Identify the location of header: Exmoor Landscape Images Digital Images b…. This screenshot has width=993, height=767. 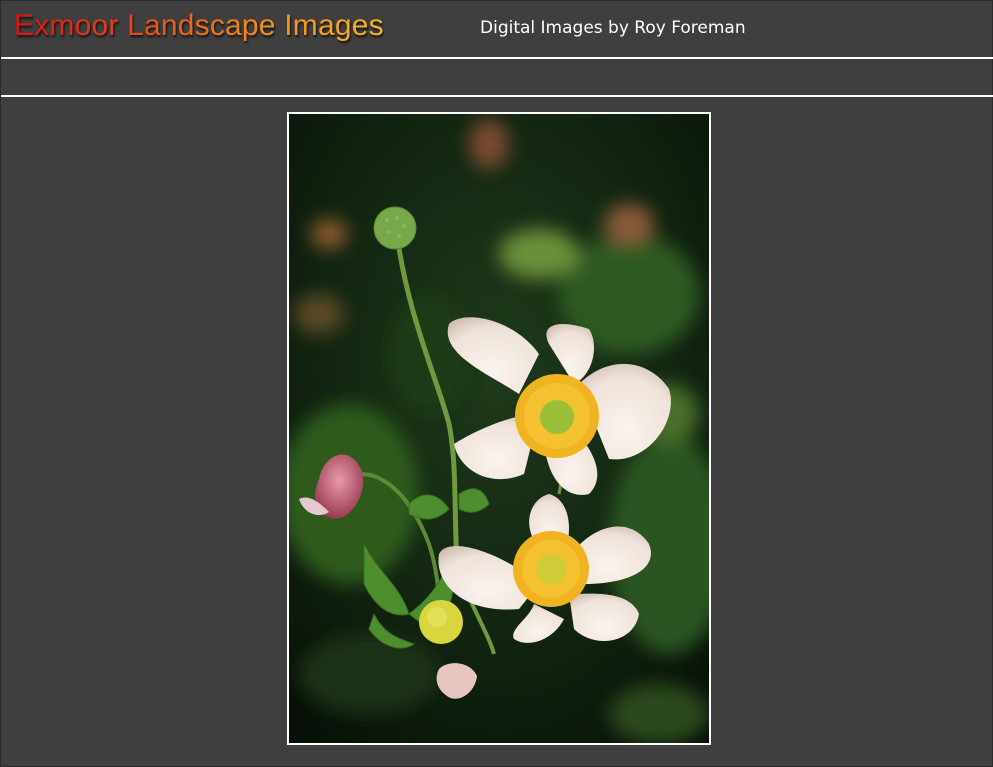
(497, 30).